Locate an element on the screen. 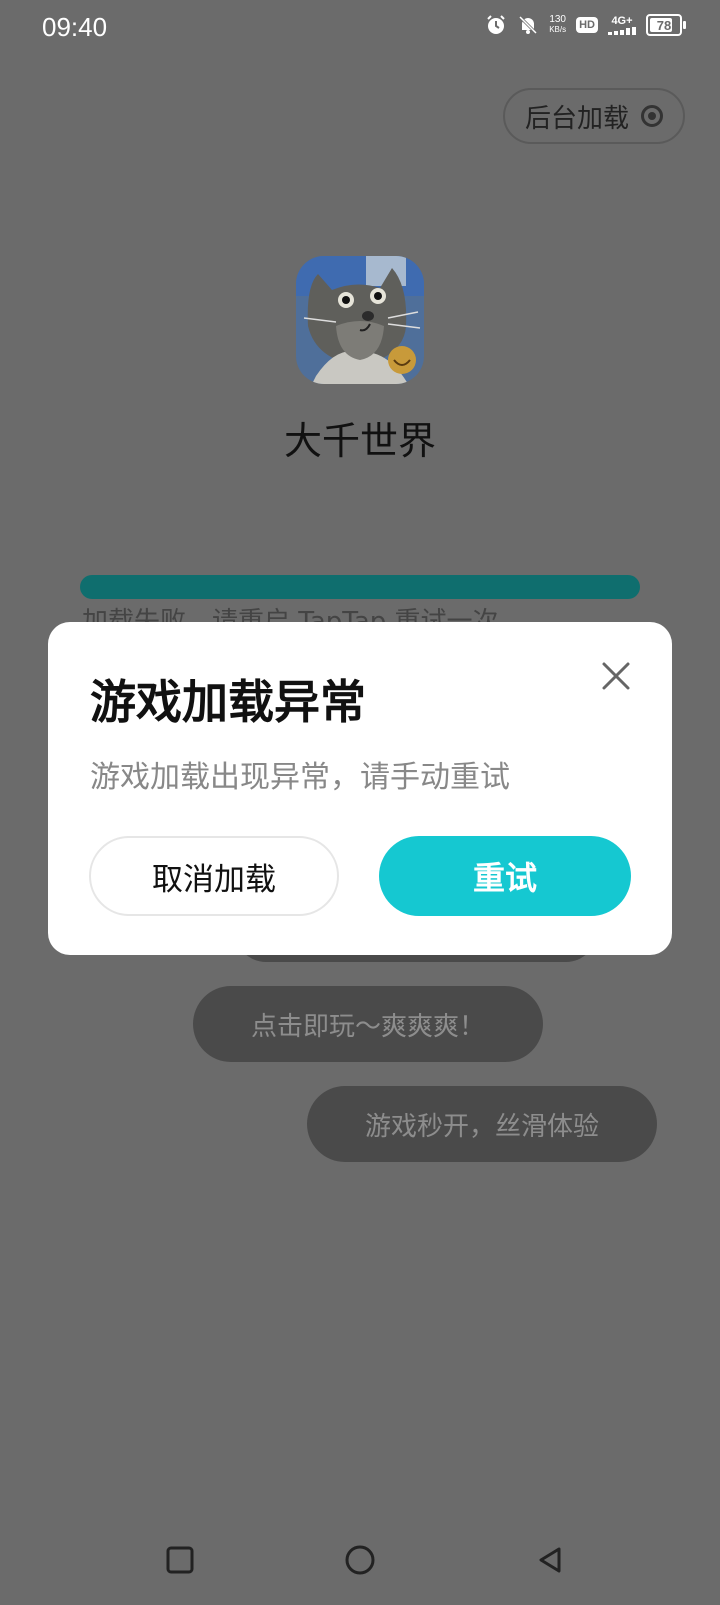 The width and height of the screenshot is (720, 1605). loading-progress-bar is located at coordinates (360, 587).